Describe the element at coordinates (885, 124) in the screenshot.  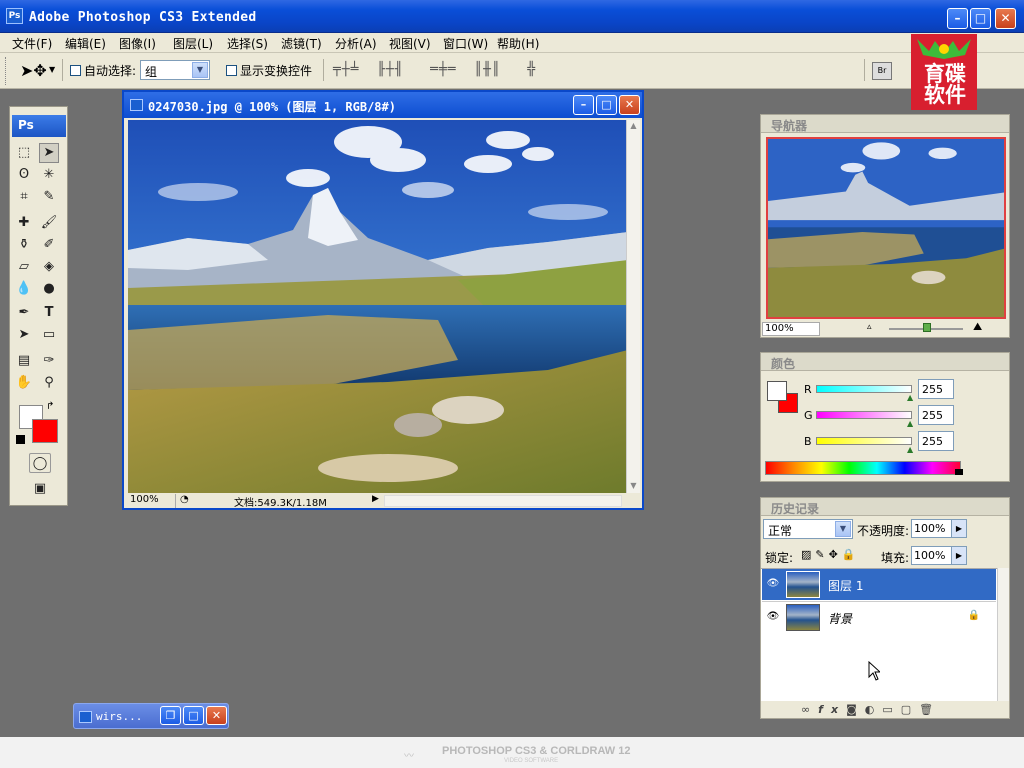
I see `navigator-panel-header: 导航器` at that location.